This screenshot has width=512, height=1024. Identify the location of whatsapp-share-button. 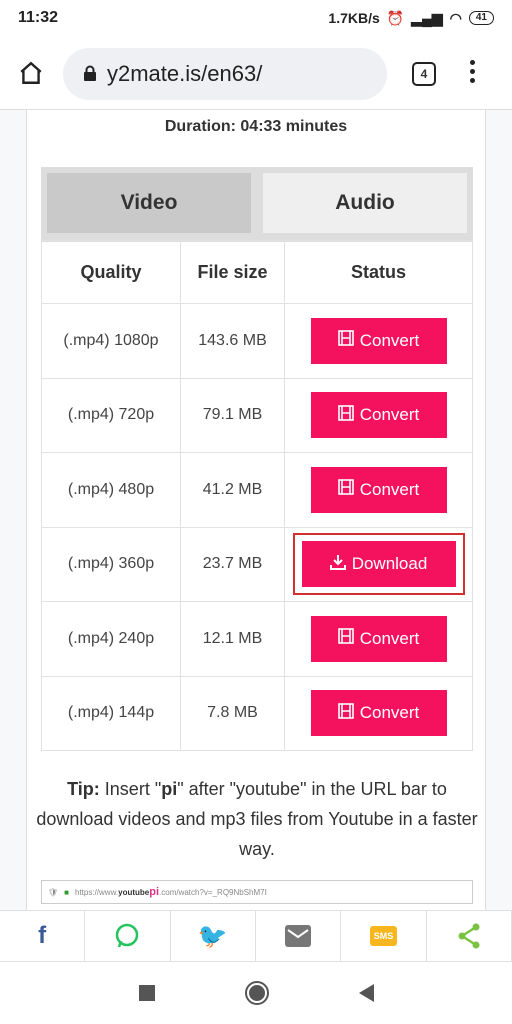
(128, 936).